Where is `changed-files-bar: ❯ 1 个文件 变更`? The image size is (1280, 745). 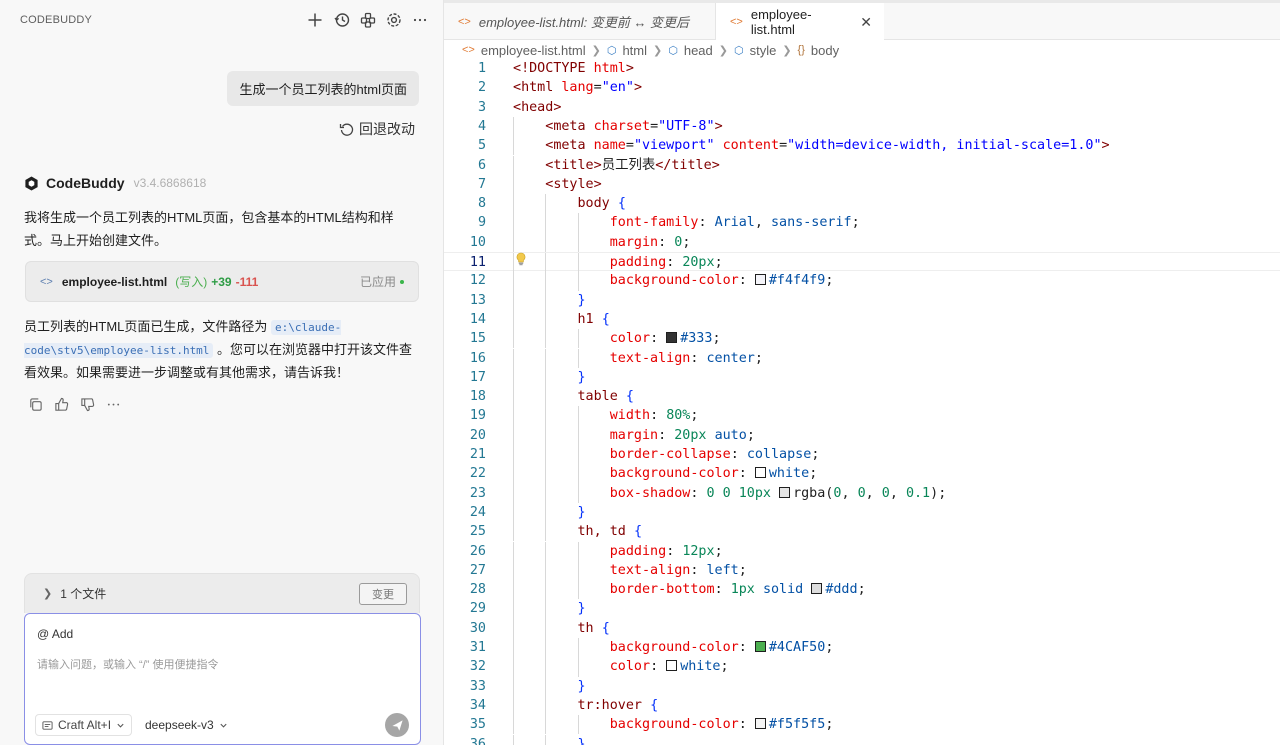 changed-files-bar: ❯ 1 个文件 变更 is located at coordinates (222, 593).